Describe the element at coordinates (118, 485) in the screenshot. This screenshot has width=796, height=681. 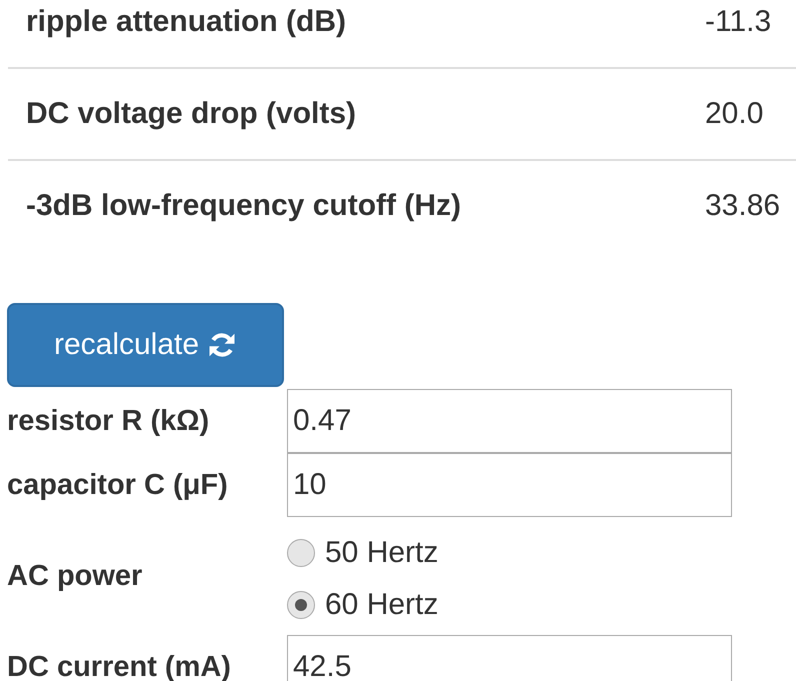
I see `field-label: capacitor C (μF)` at that location.